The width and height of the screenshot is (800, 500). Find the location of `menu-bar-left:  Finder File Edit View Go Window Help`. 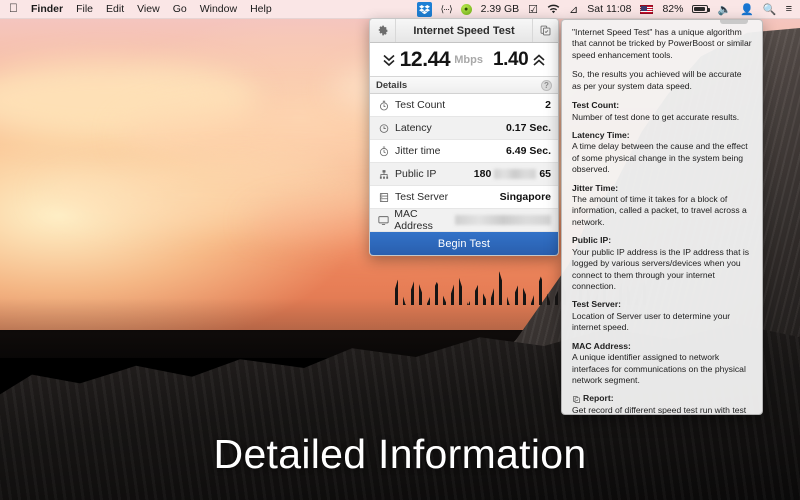

menu-bar-left:  Finder File Edit View Go Window Help is located at coordinates (136, 8).